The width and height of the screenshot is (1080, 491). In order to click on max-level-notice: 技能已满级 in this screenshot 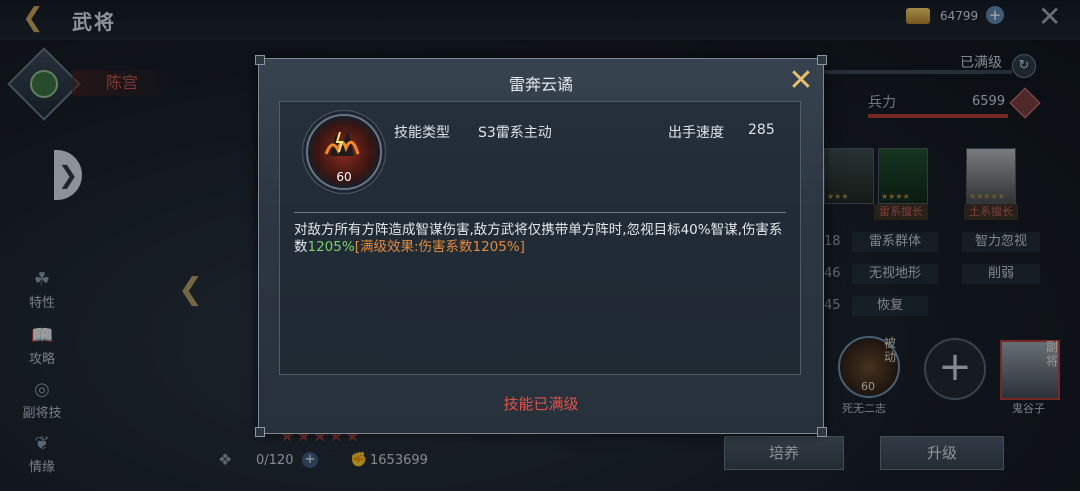, I will do `click(541, 404)`.